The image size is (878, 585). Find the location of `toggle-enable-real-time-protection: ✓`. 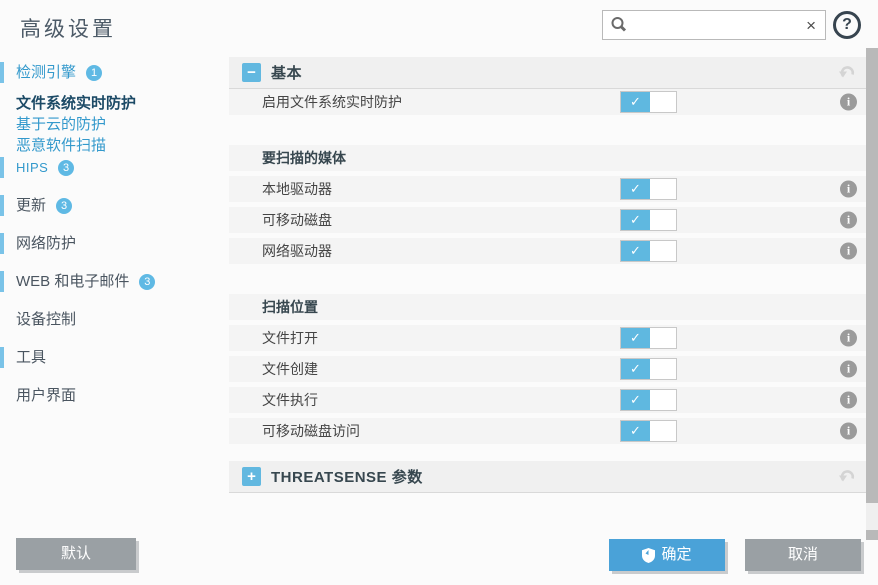

toggle-enable-real-time-protection: ✓ is located at coordinates (648, 102).